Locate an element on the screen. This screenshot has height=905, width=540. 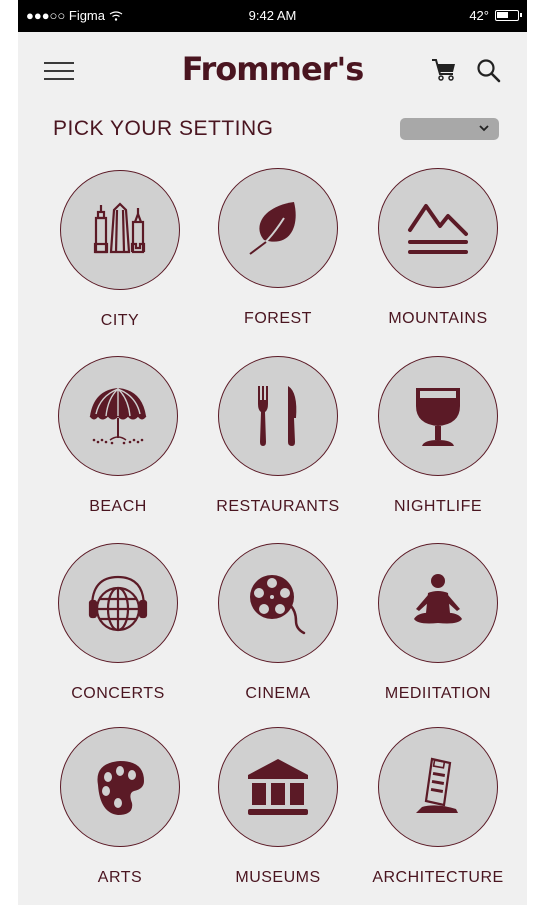
category-city: CITY is located at coordinates (120, 250).